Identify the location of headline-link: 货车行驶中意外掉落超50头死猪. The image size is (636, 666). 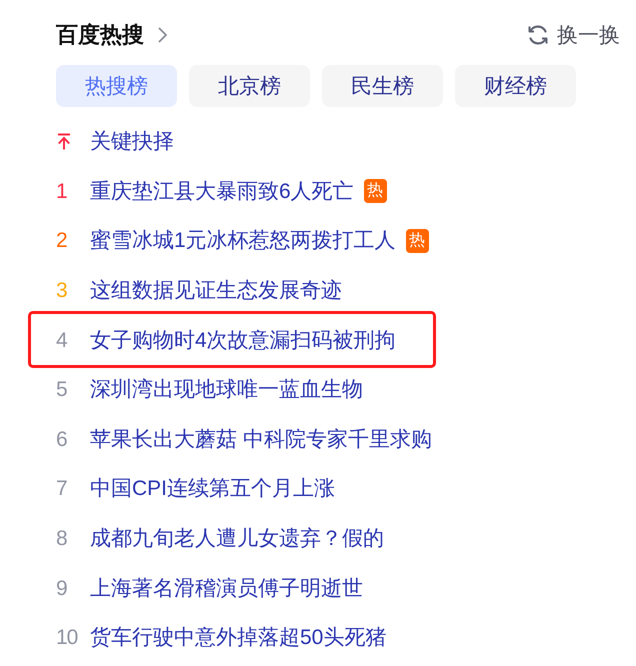
(238, 637).